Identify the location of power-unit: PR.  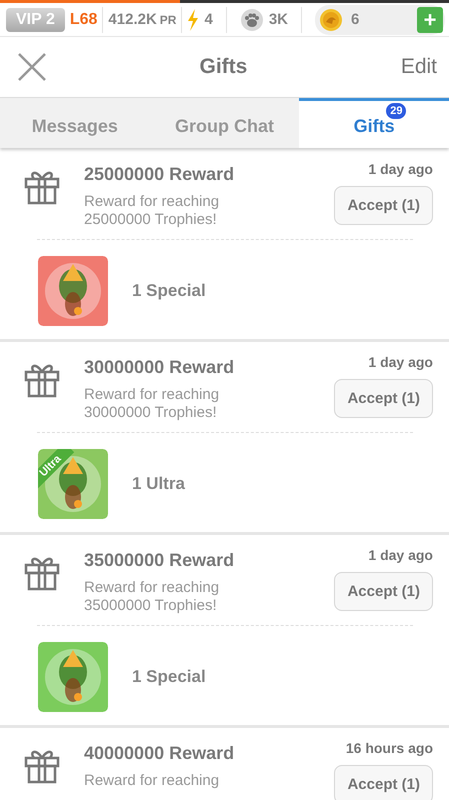
(168, 19).